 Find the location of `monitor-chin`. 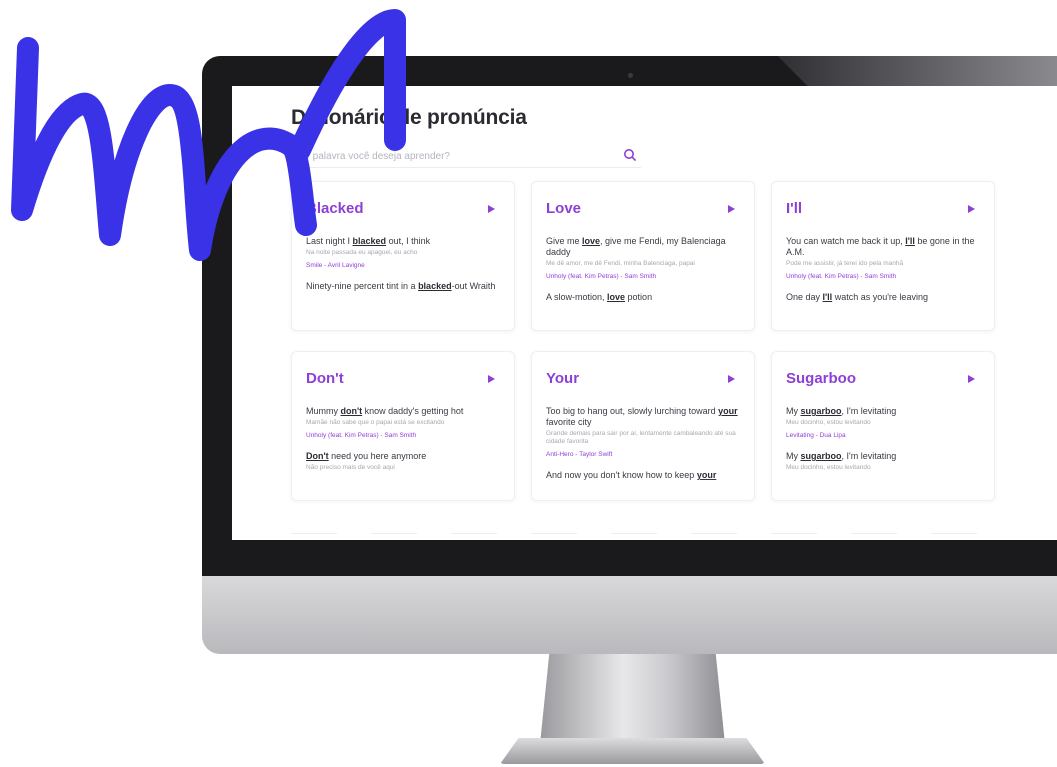

monitor-chin is located at coordinates (629, 615).